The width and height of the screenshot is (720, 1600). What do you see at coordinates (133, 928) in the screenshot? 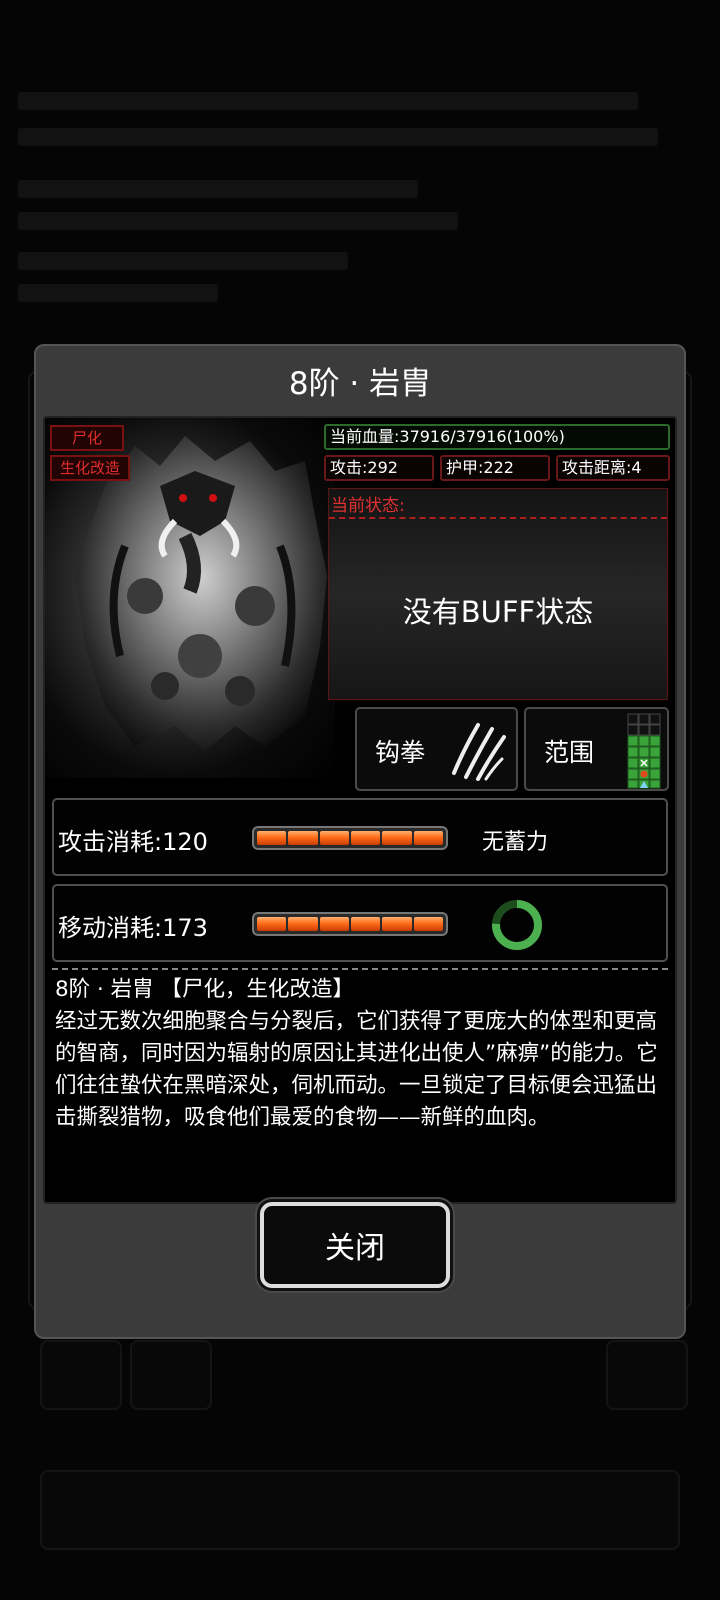
I see `move-cost-label: 移动消耗:173` at bounding box center [133, 928].